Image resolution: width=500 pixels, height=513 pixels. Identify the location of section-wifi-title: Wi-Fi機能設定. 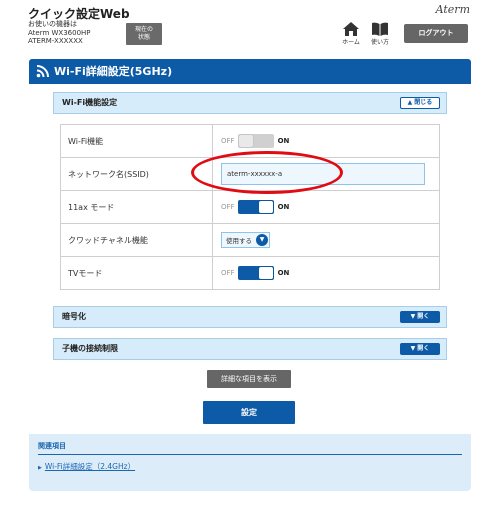
(90, 102).